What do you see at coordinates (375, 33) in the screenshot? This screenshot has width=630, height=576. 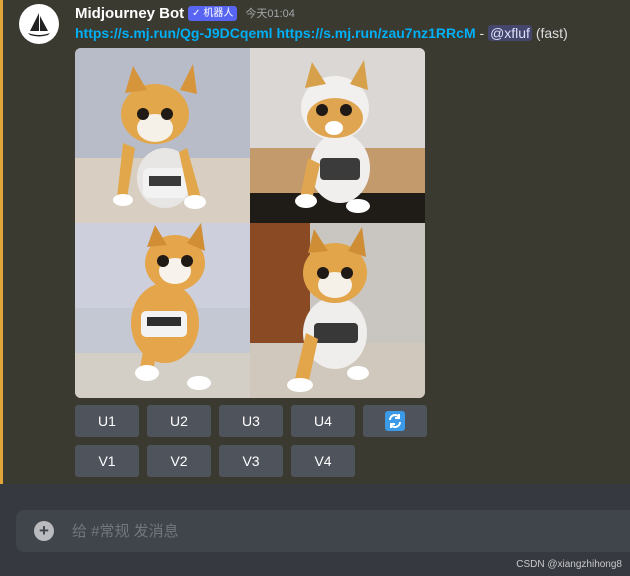 I see `image-link-2: https://s.mj.run/zau7nz1RRcM` at bounding box center [375, 33].